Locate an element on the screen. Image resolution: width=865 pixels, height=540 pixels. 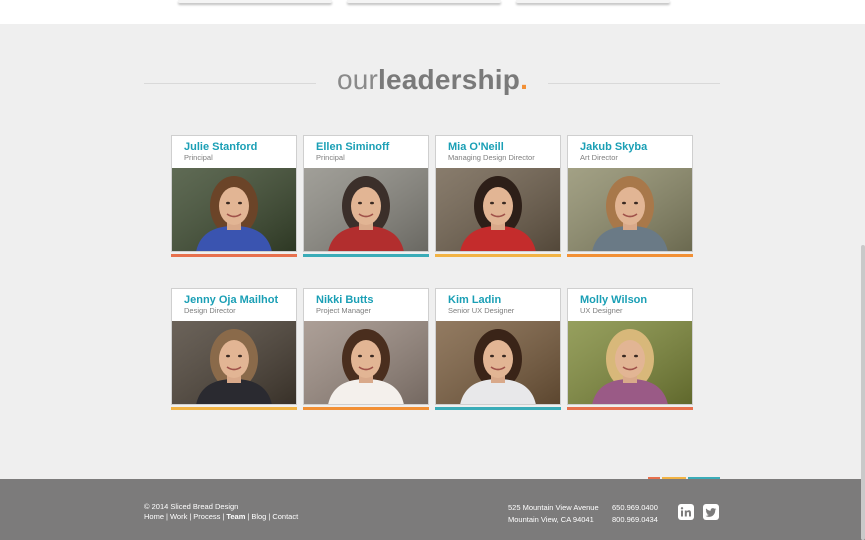
team-card-header: Nikki Butts Project Manager is located at coordinates (366, 304).